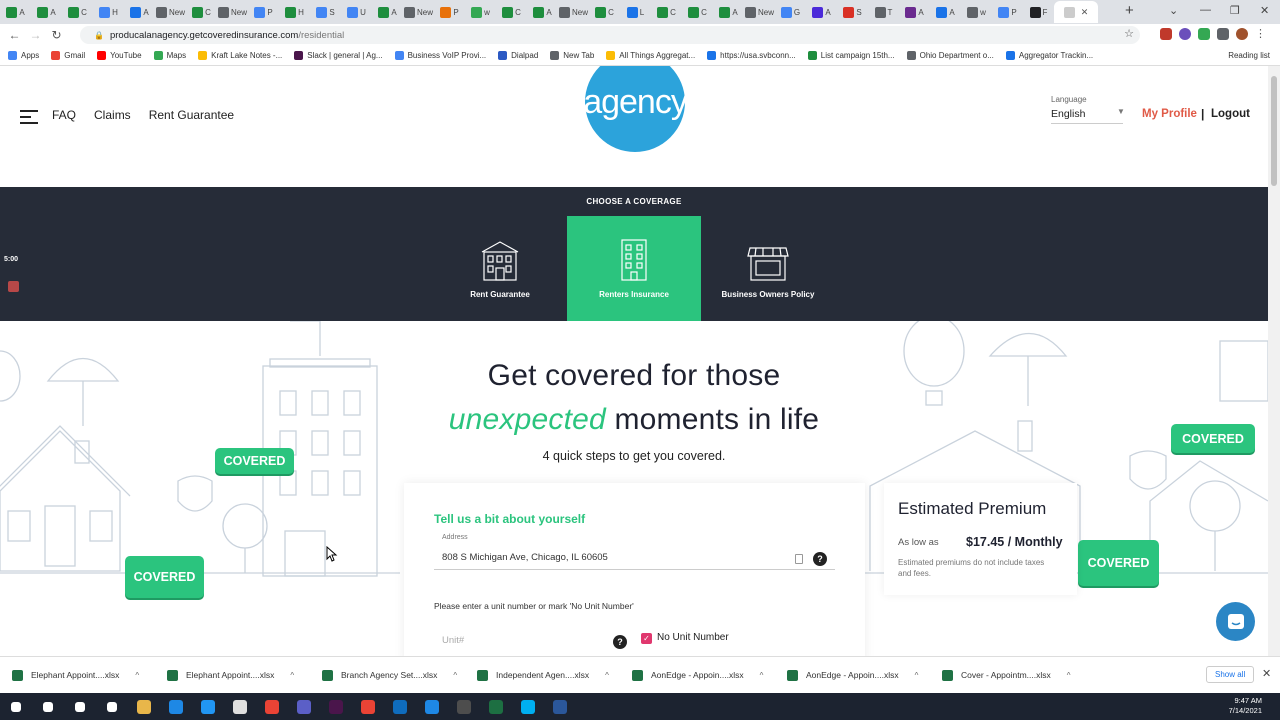 This screenshot has height=720, width=1280. What do you see at coordinates (1249, 55) in the screenshot?
I see `reading-list: Reading list` at bounding box center [1249, 55].